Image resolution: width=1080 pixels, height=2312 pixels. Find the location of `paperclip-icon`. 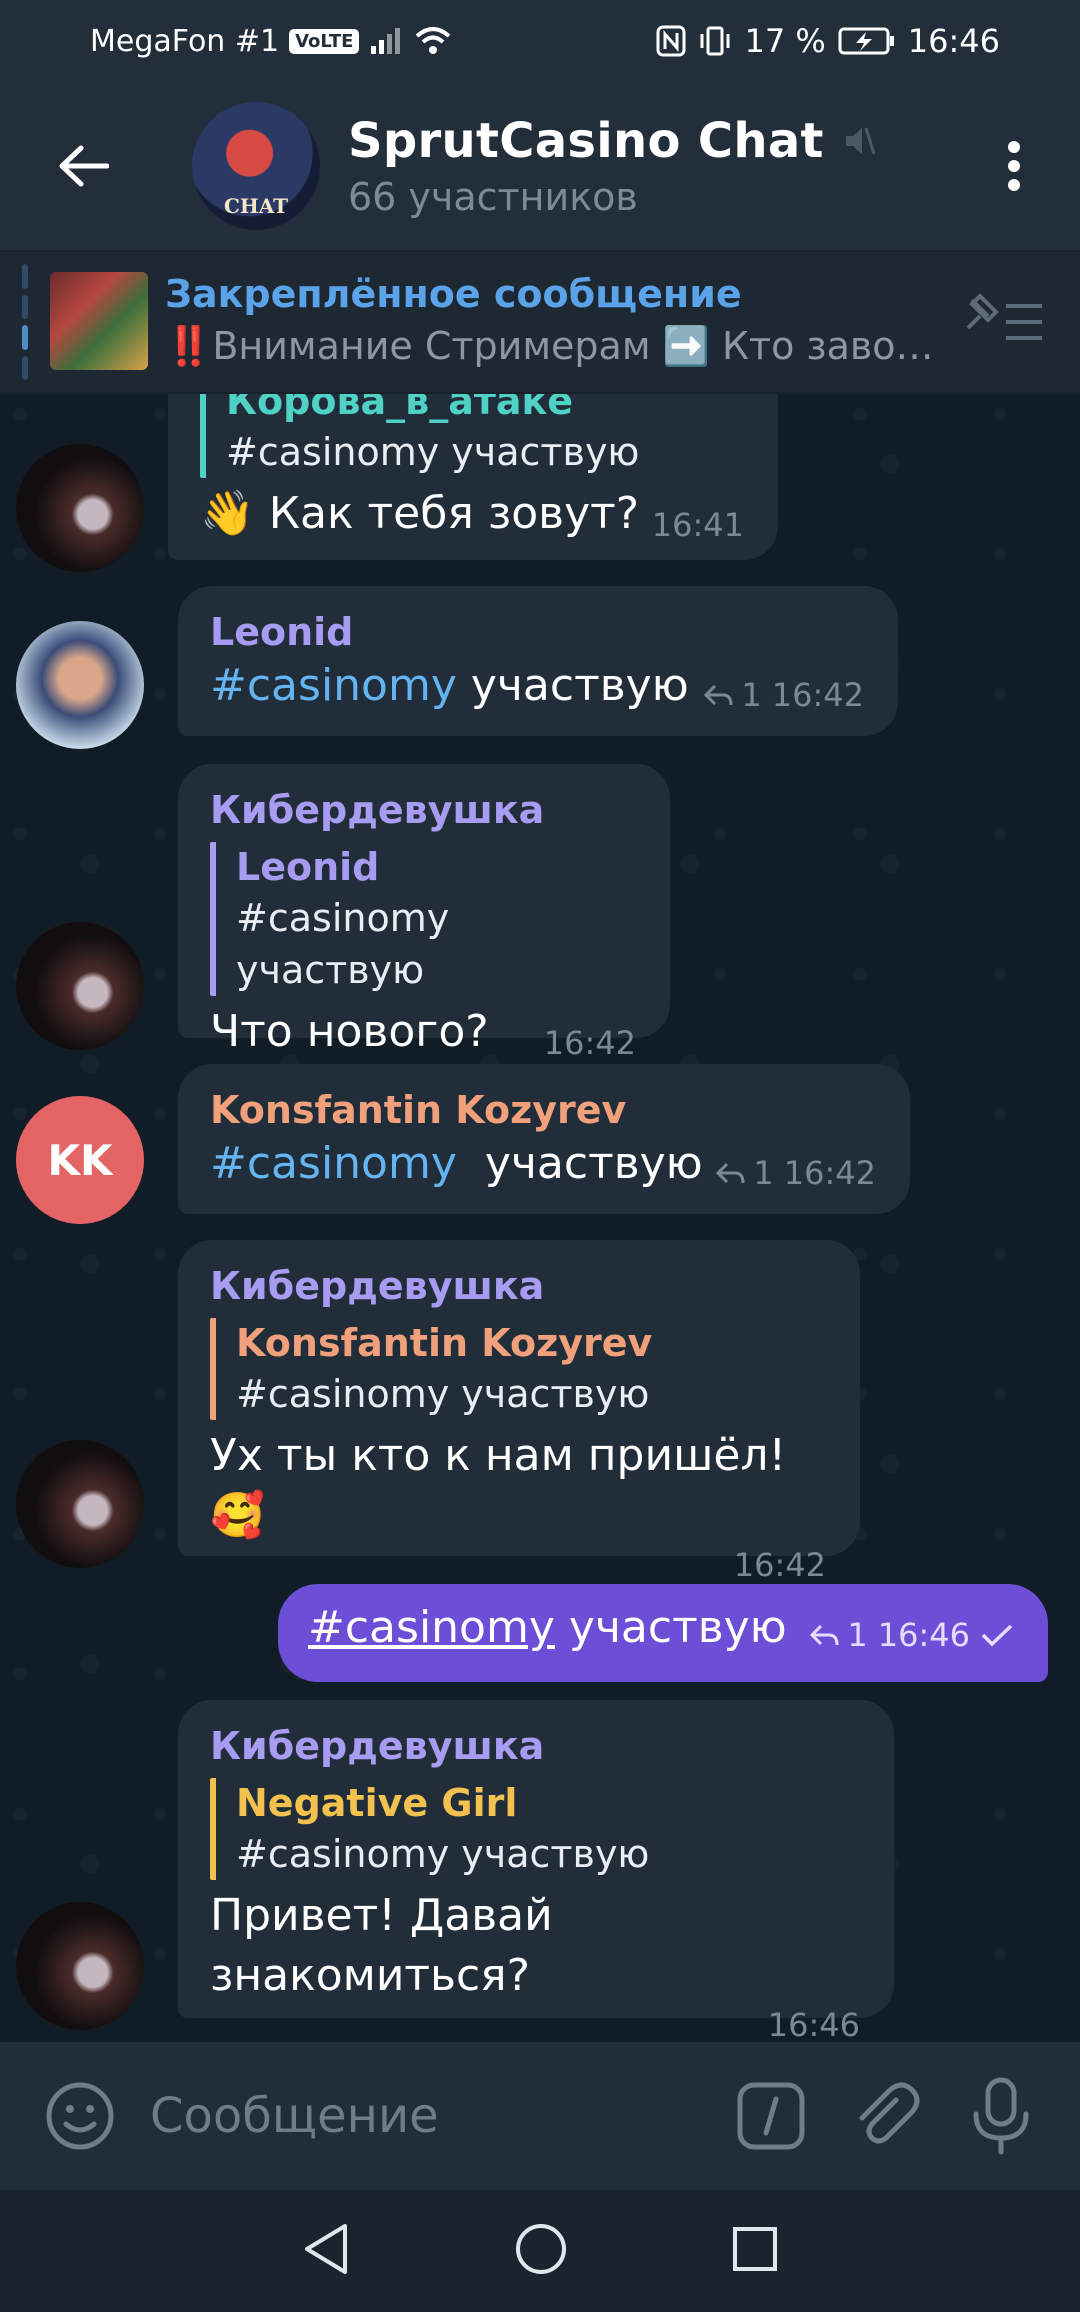

paperclip-icon is located at coordinates (889, 2113).